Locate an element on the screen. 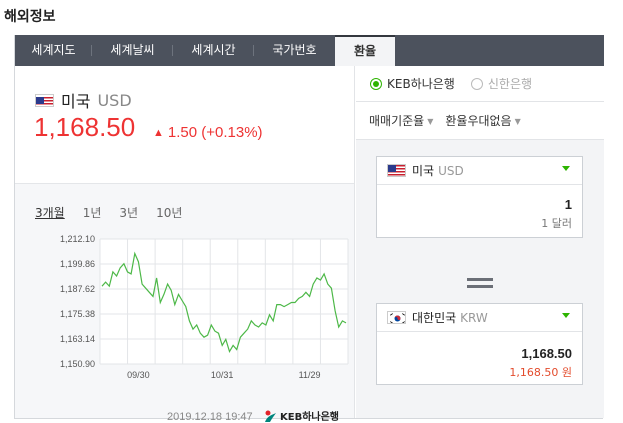 The width and height of the screenshot is (623, 423). chart-x-tick-label: 09/30 is located at coordinates (138, 375).